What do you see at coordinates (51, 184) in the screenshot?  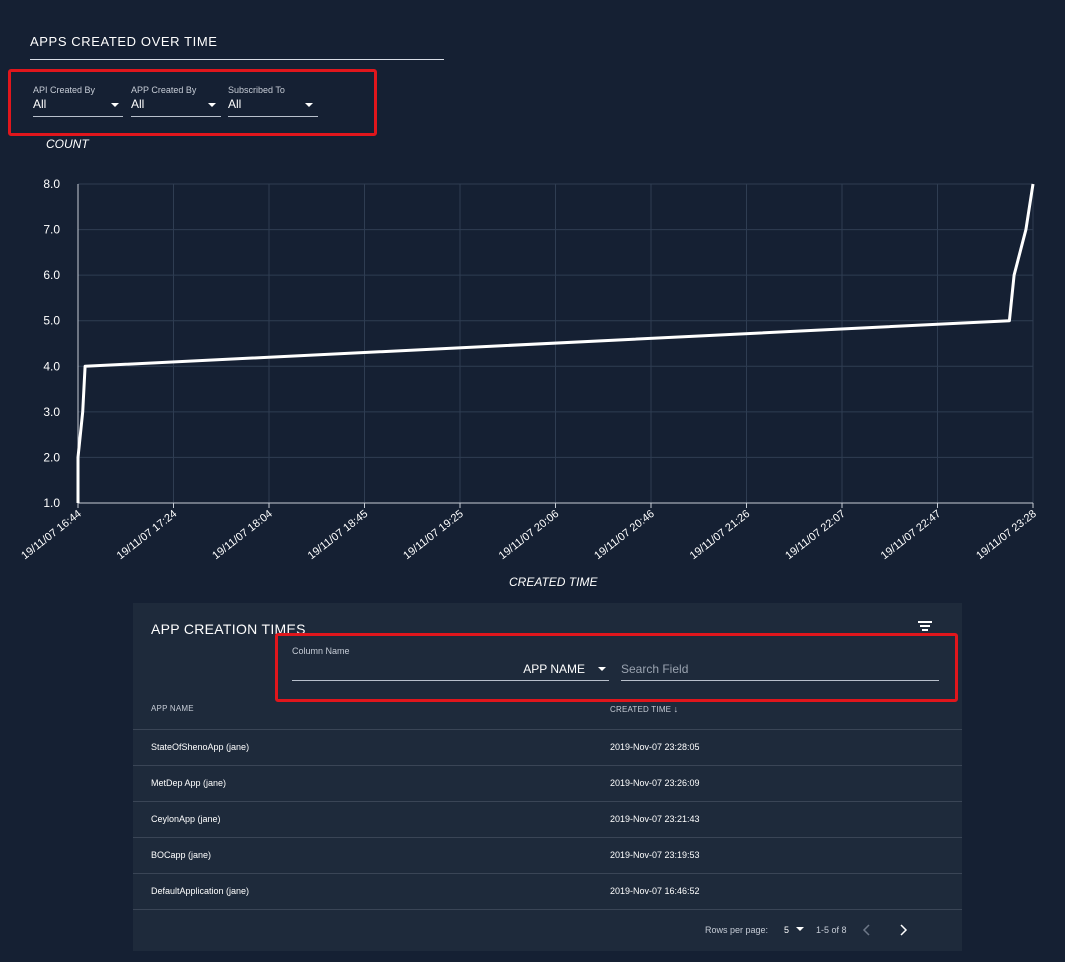 I see `y-tick-label: 8.0` at bounding box center [51, 184].